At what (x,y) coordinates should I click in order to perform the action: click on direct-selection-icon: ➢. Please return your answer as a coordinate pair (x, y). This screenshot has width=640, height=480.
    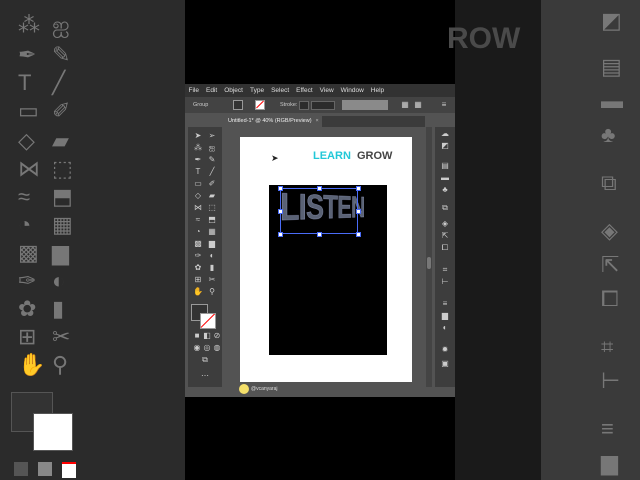
    Looking at the image, I should click on (212, 136).